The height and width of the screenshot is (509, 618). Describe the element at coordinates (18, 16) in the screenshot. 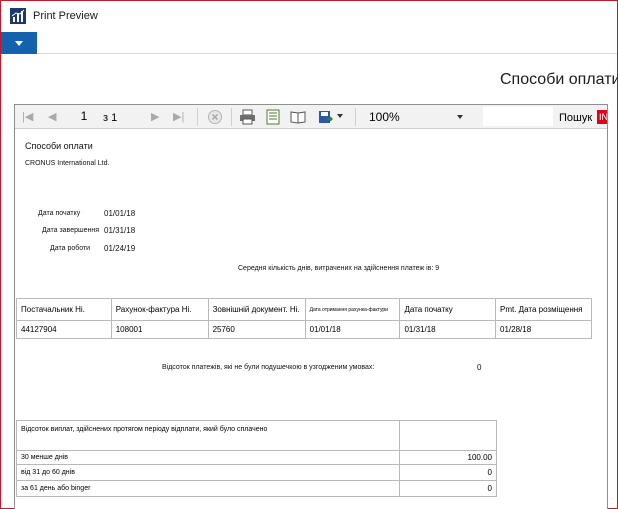

I see `chart-app-icon` at that location.